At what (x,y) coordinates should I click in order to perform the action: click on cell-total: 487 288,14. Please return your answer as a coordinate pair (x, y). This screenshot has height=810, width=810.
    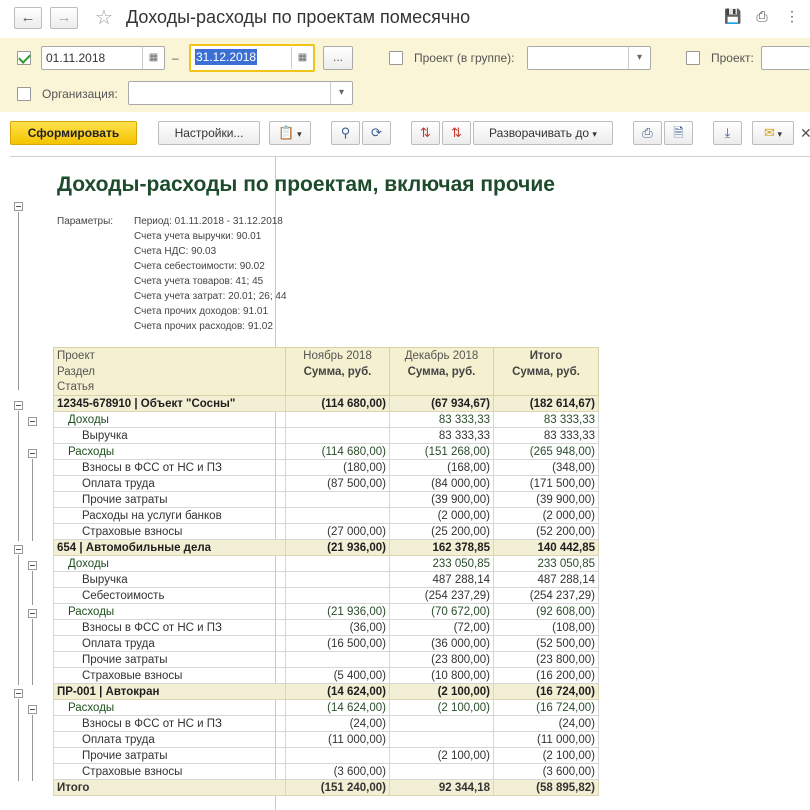
    Looking at the image, I should click on (546, 579).